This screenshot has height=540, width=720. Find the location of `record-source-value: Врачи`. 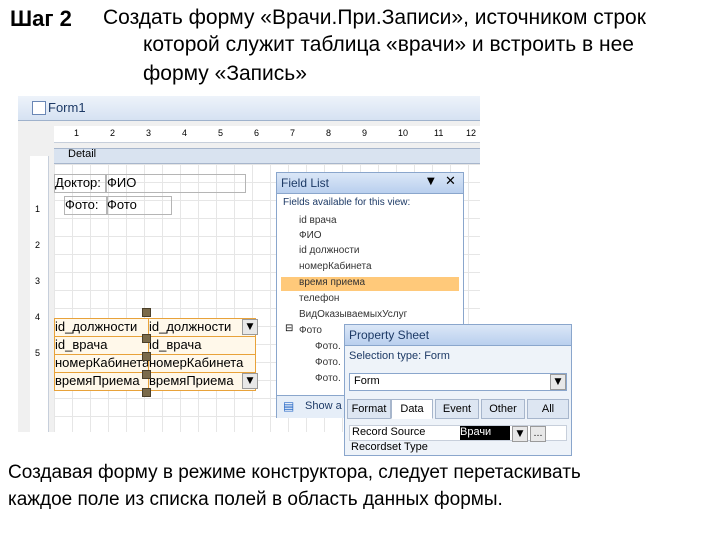

record-source-value: Врачи is located at coordinates (485, 433).